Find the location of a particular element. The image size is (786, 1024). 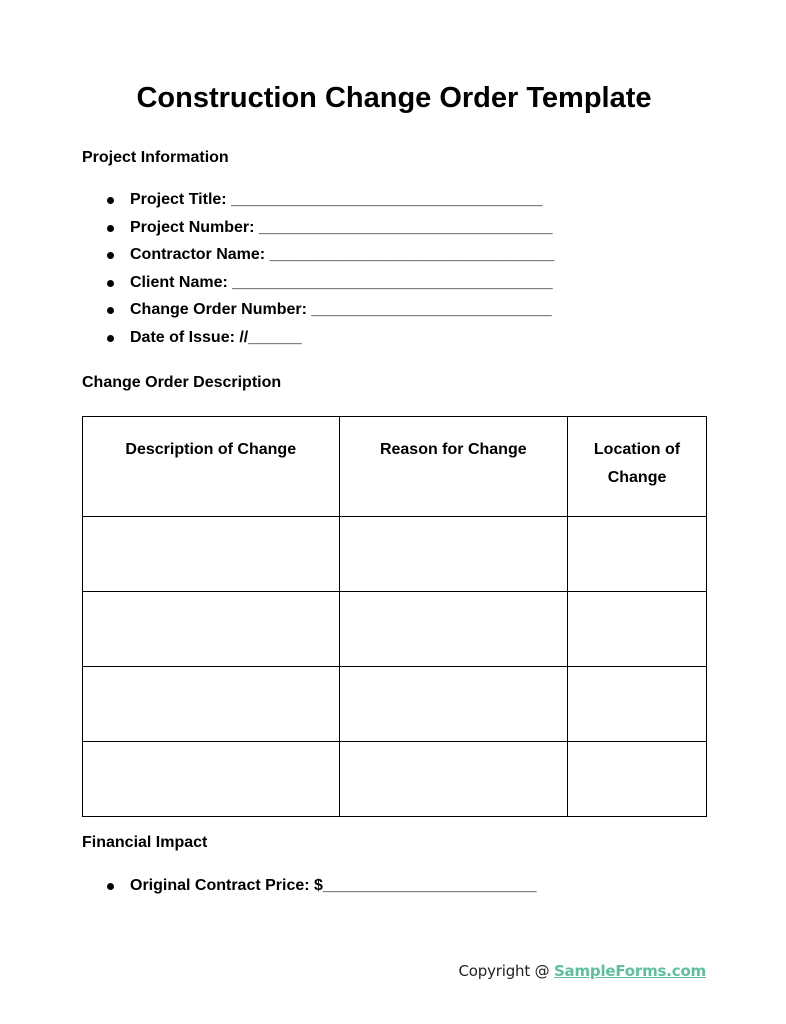

footer-copyright: Copyright @ SampleForms.com is located at coordinates (582, 971).